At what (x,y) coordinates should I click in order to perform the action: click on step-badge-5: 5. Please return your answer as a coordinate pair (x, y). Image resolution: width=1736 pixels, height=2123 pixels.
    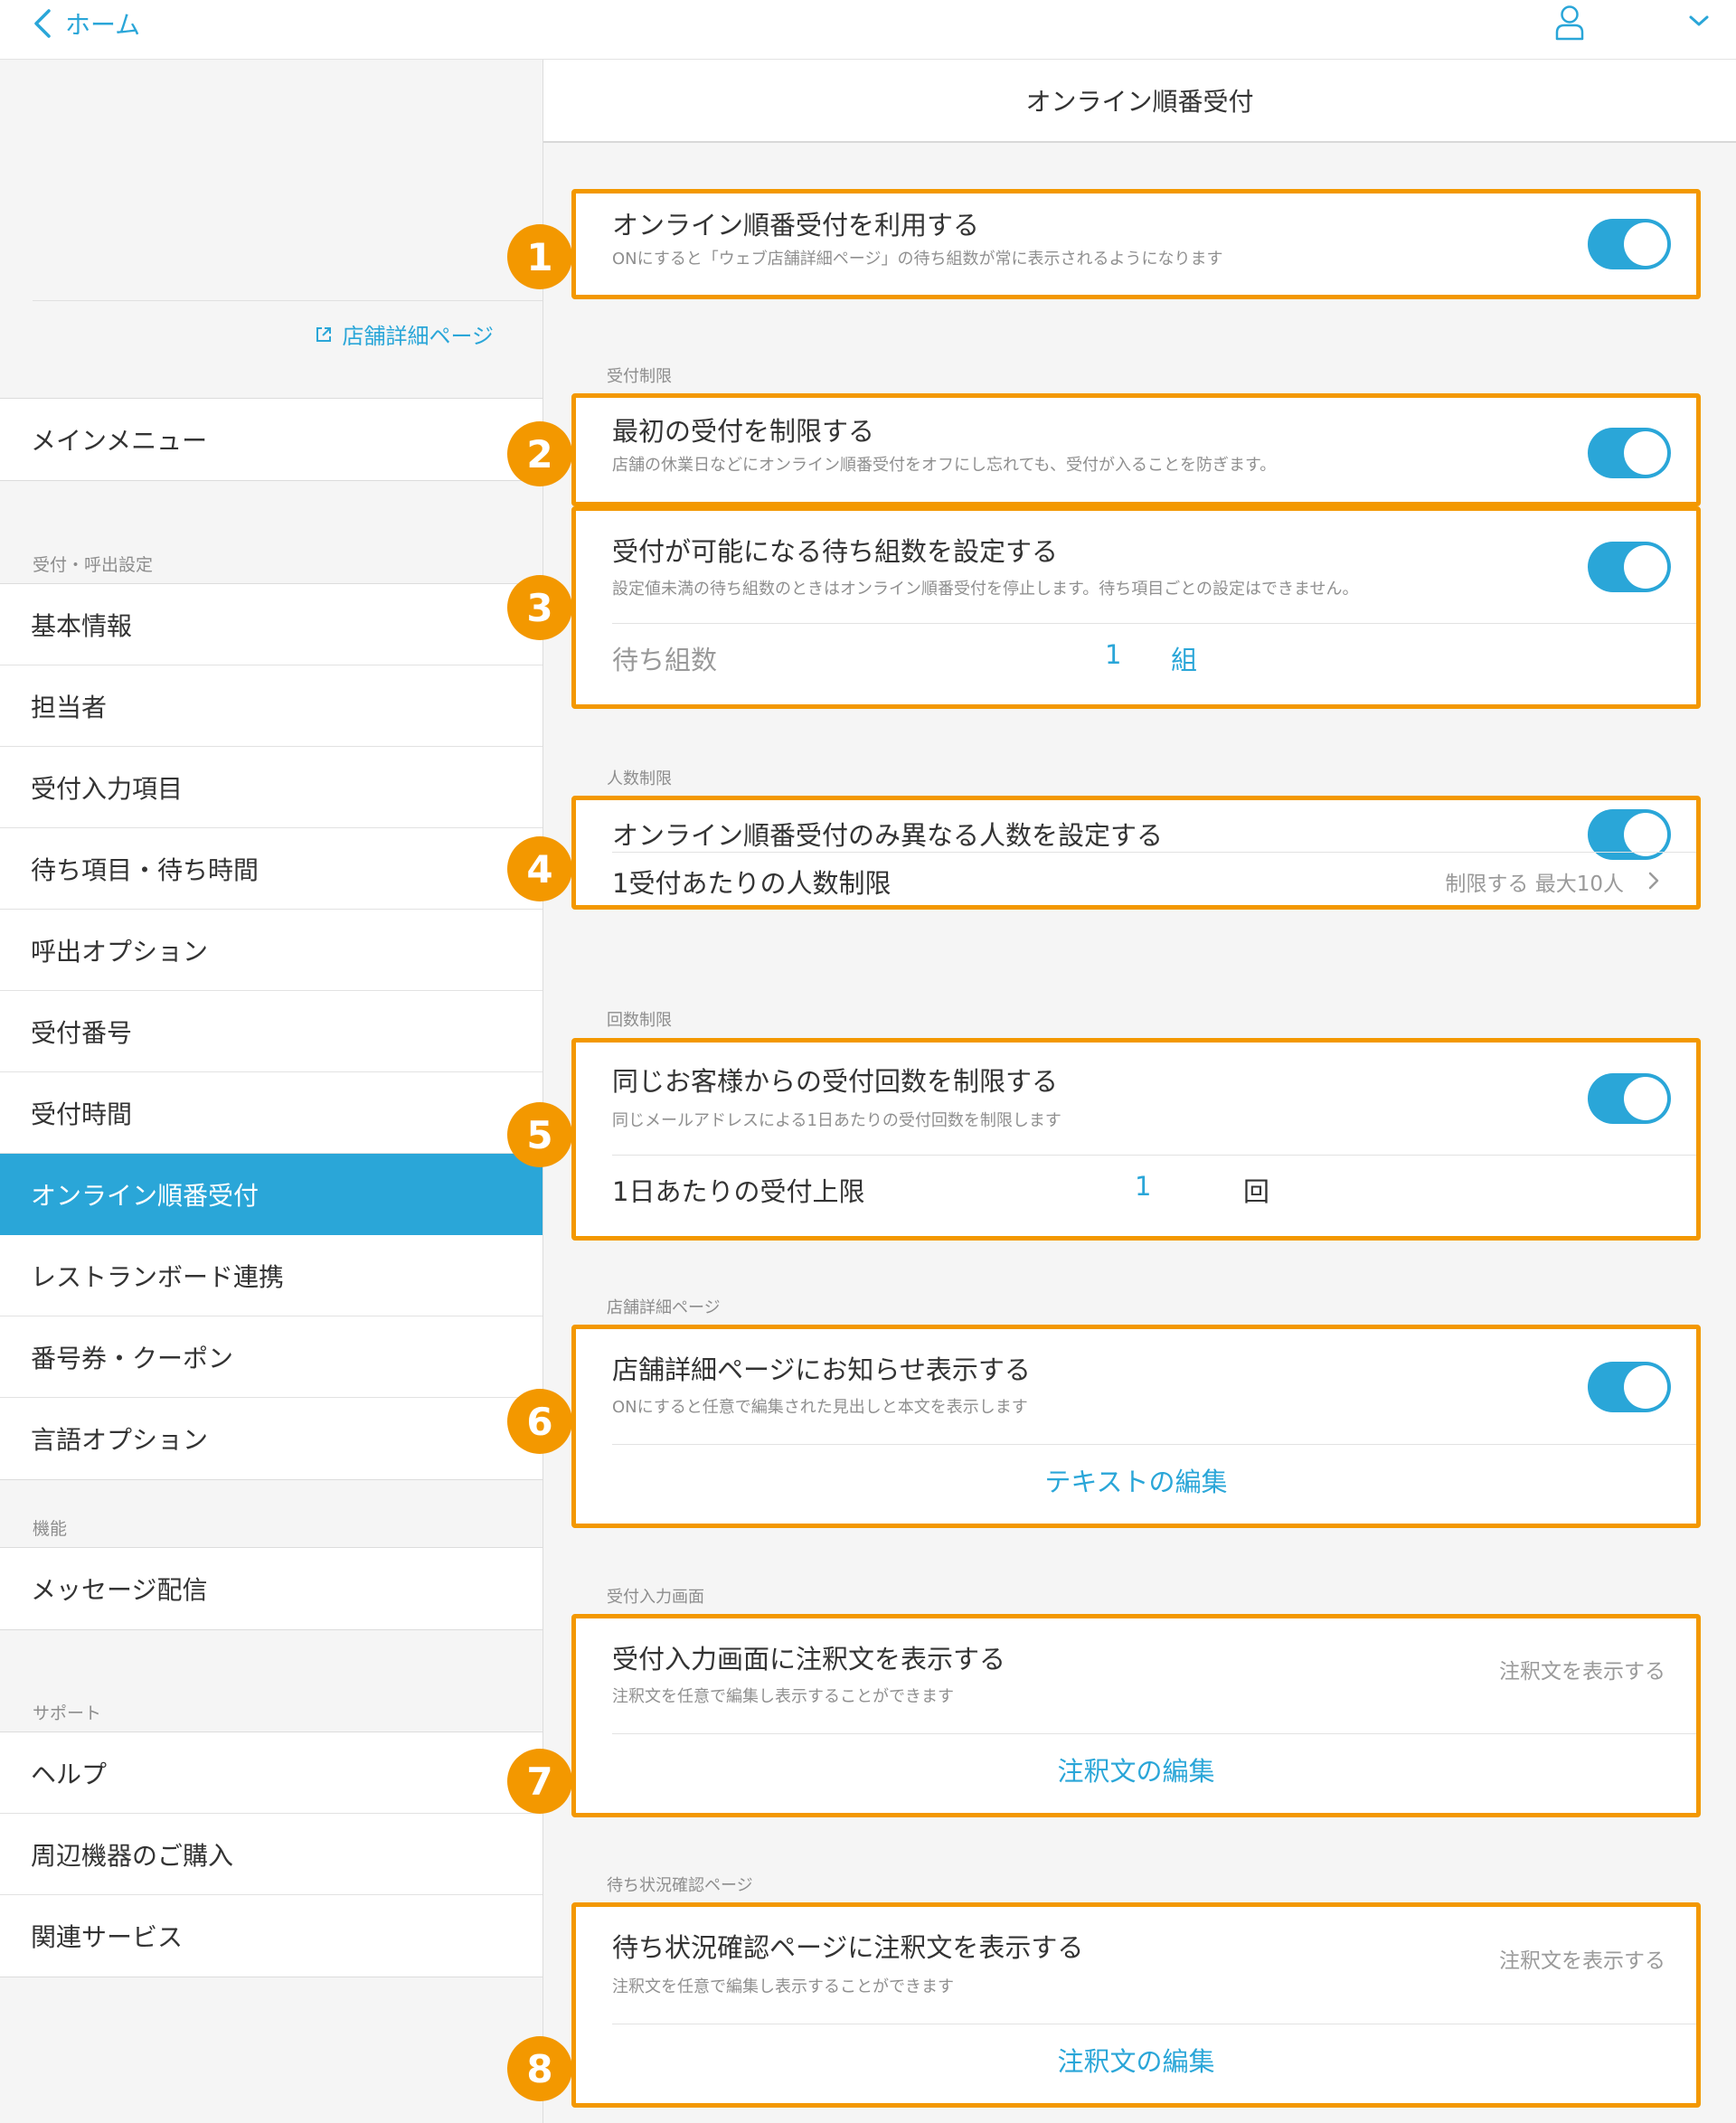
    Looking at the image, I should click on (540, 1134).